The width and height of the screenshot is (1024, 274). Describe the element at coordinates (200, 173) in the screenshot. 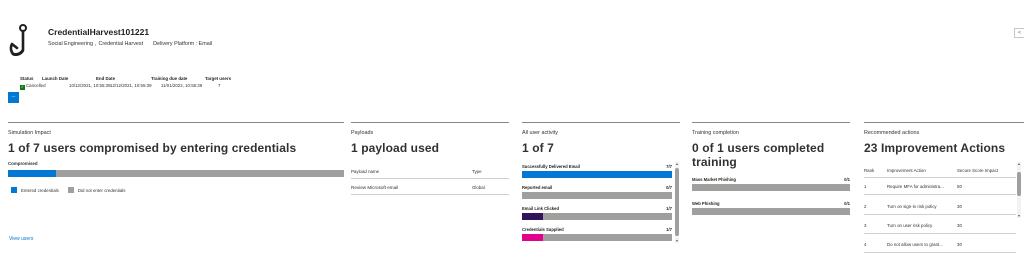

I see `not-entered-segment` at that location.